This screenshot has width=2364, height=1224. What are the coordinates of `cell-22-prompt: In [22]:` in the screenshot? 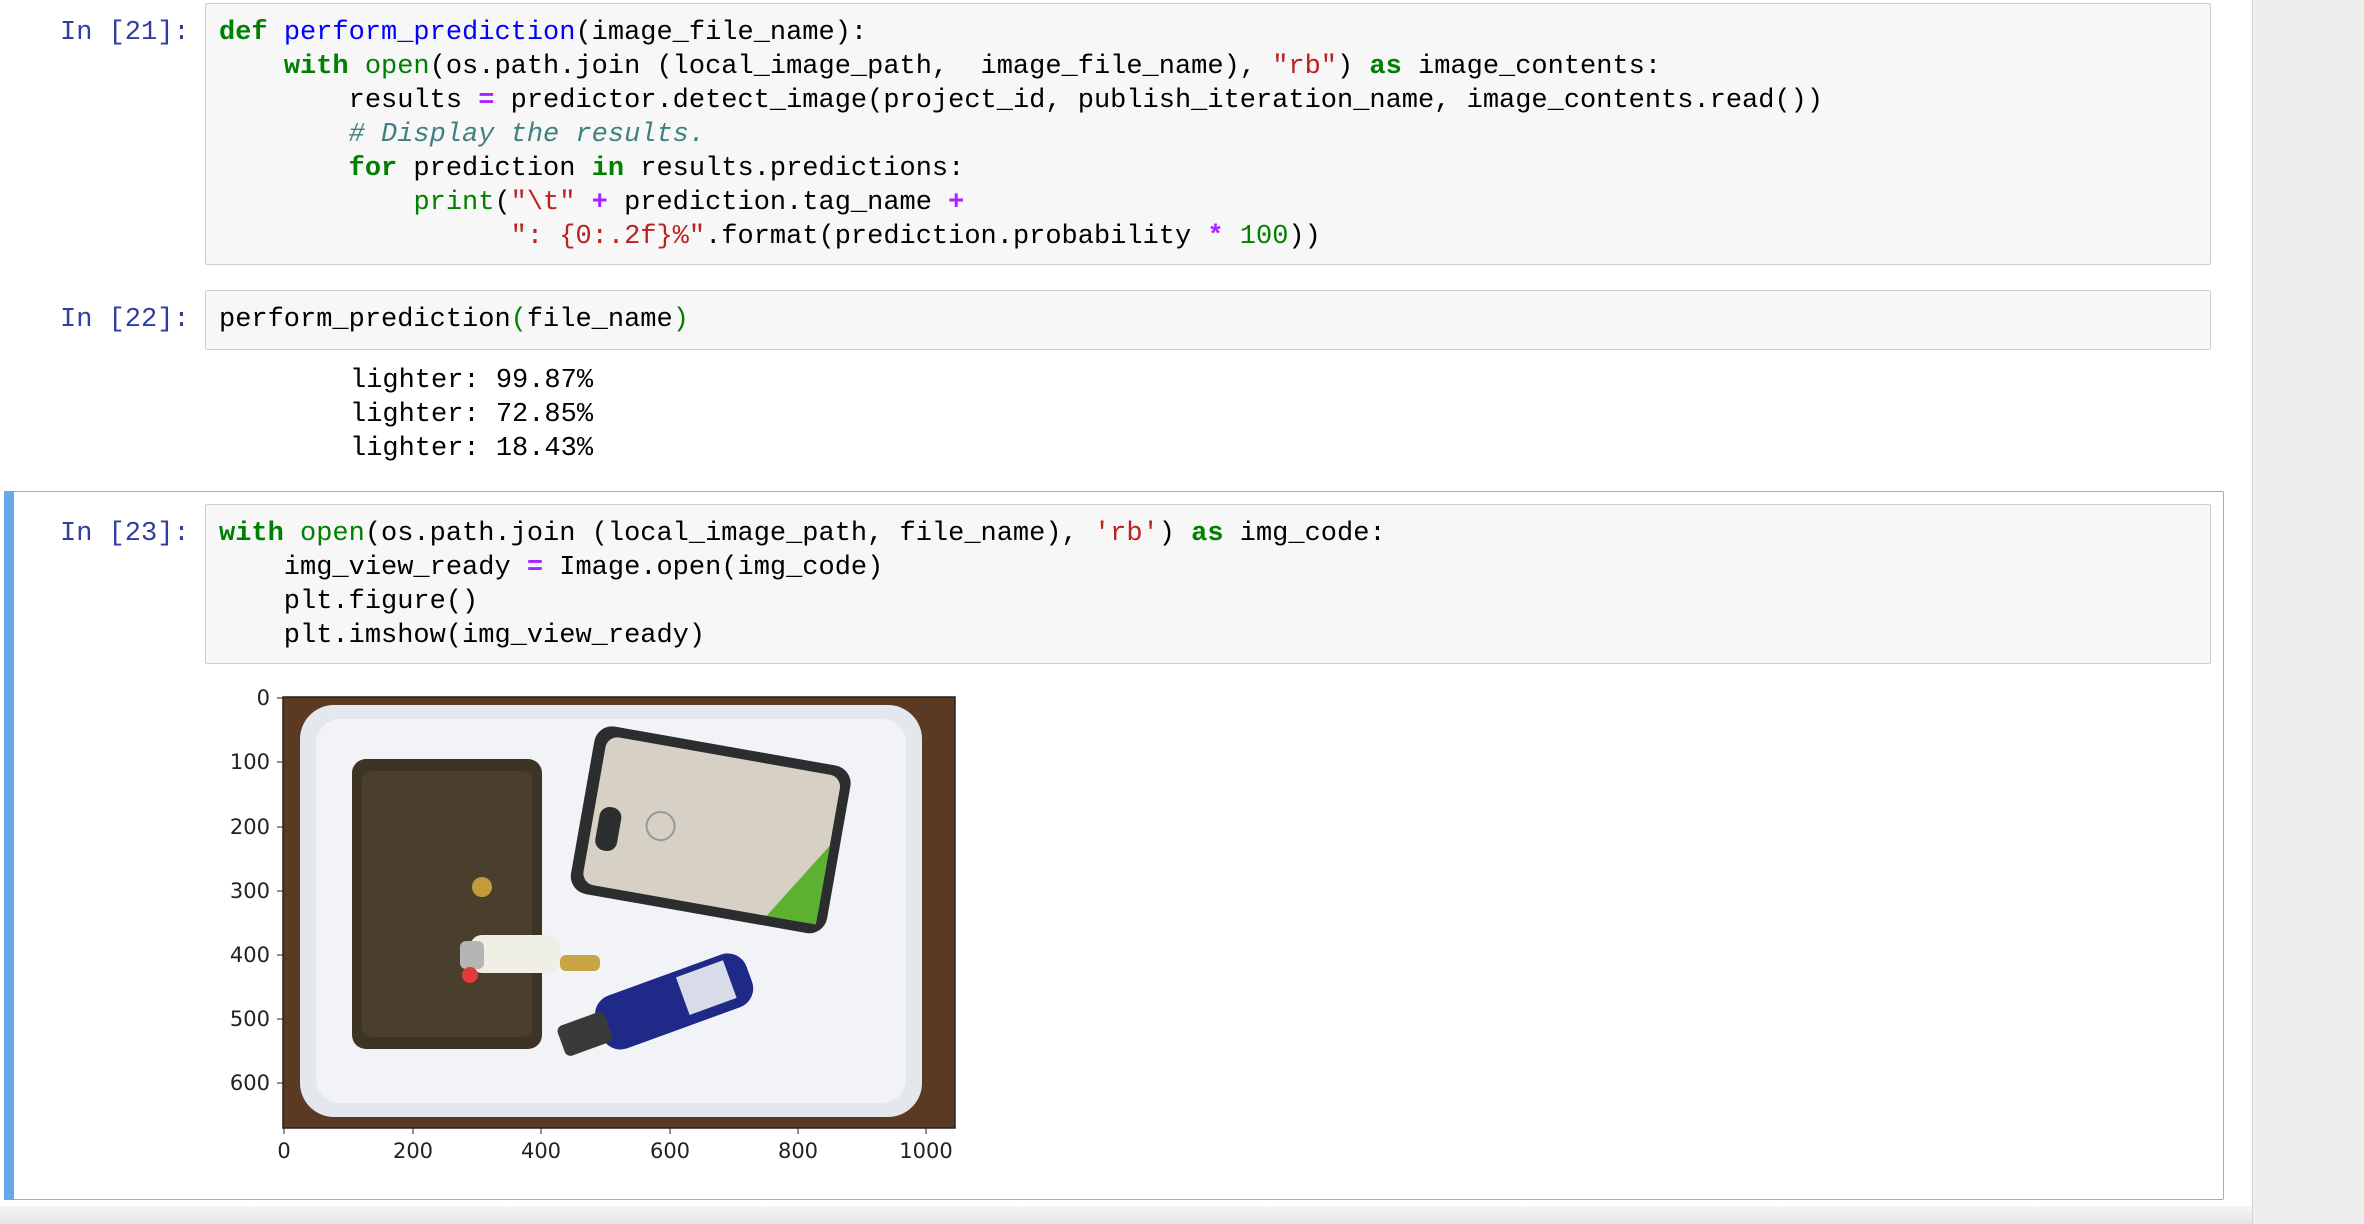 It's located at (125, 320).